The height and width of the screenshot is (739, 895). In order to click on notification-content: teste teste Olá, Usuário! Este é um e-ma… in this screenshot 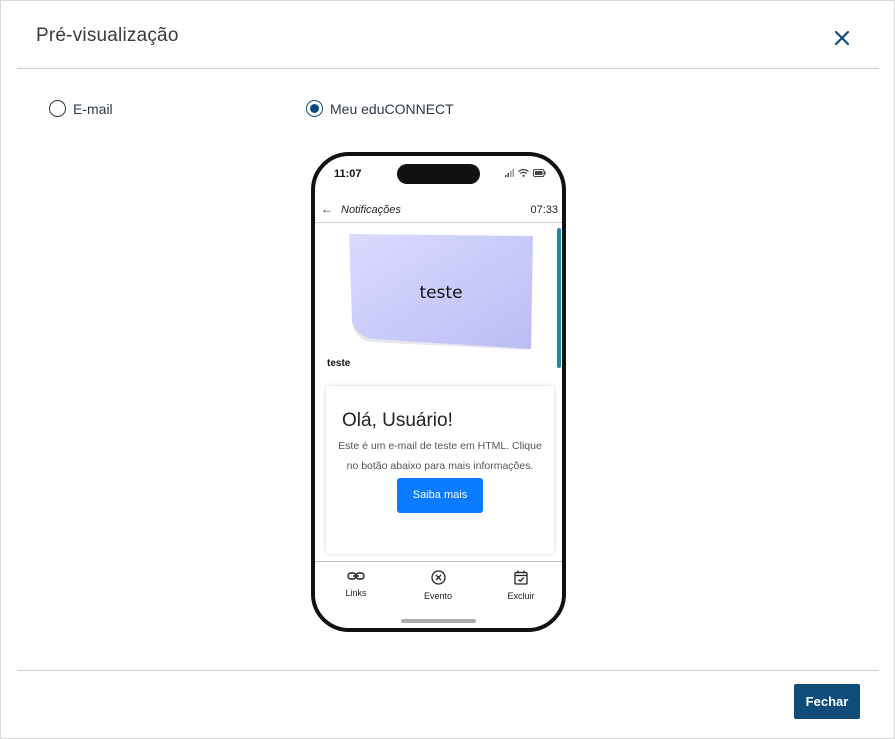, I will do `click(438, 392)`.